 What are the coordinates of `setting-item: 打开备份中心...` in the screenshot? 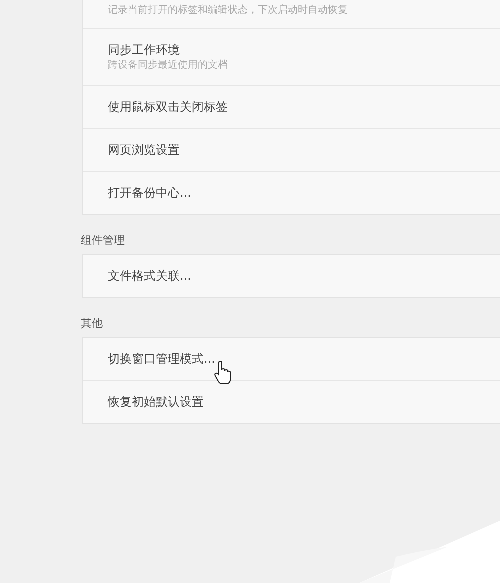 It's located at (304, 193).